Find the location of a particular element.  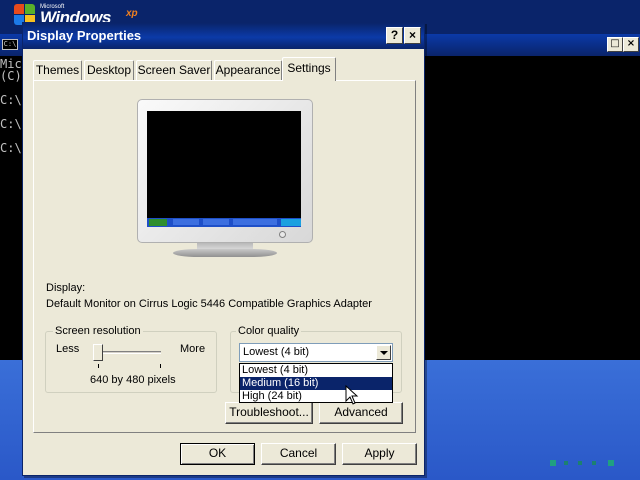

color-quality-title: Color quality is located at coordinates (269, 331).